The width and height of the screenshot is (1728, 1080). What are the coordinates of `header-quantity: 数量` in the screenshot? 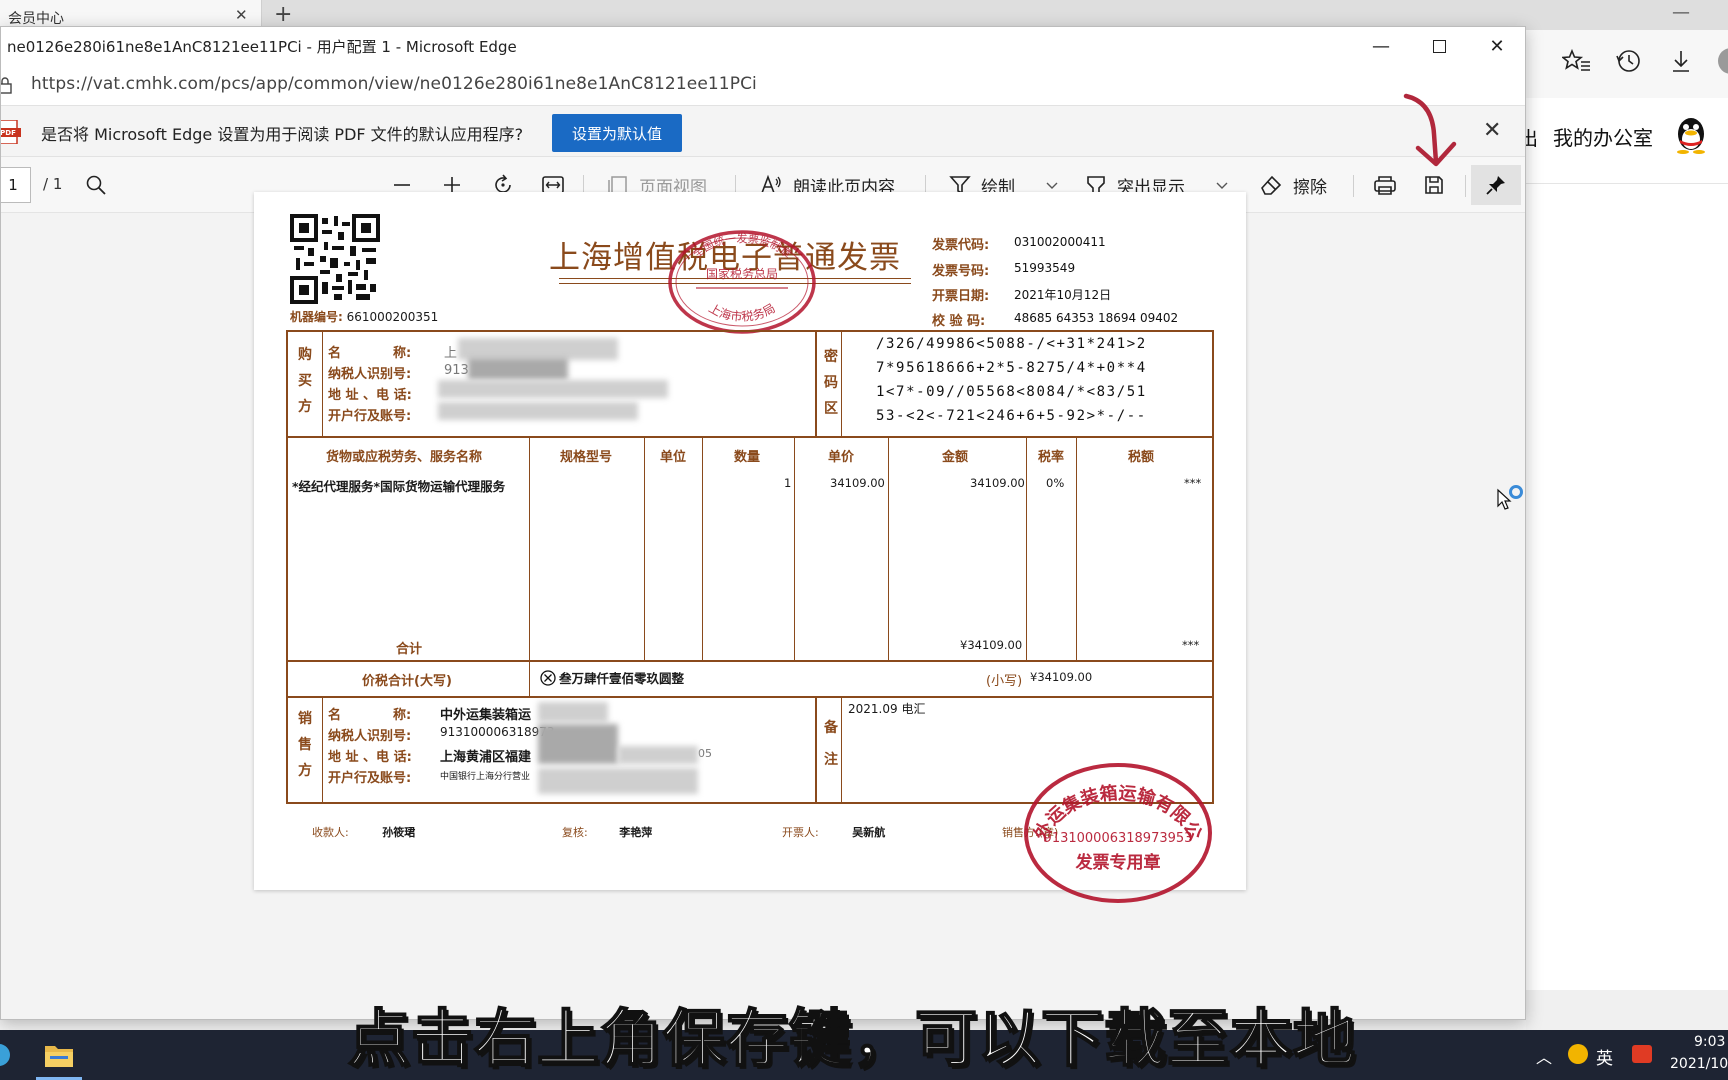 It's located at (747, 457).